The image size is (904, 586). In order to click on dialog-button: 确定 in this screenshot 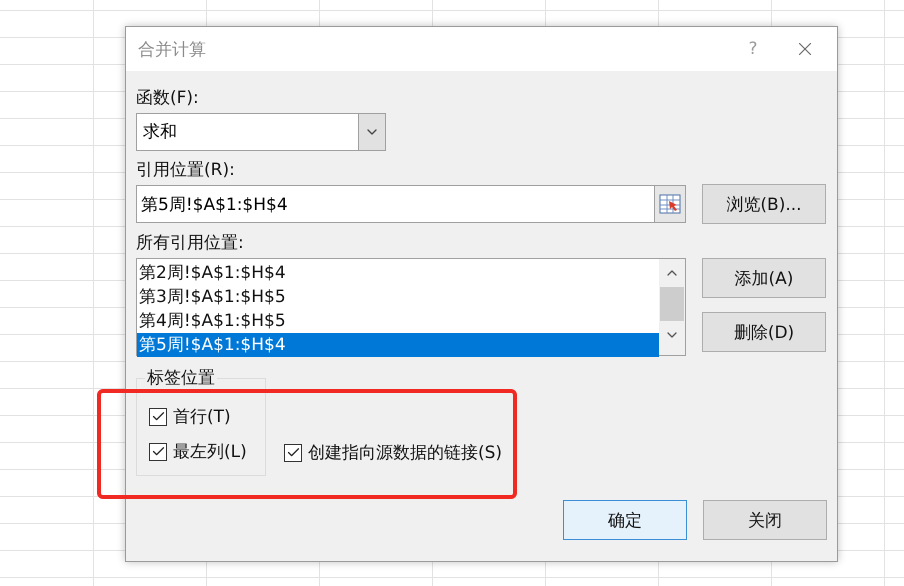, I will do `click(625, 520)`.